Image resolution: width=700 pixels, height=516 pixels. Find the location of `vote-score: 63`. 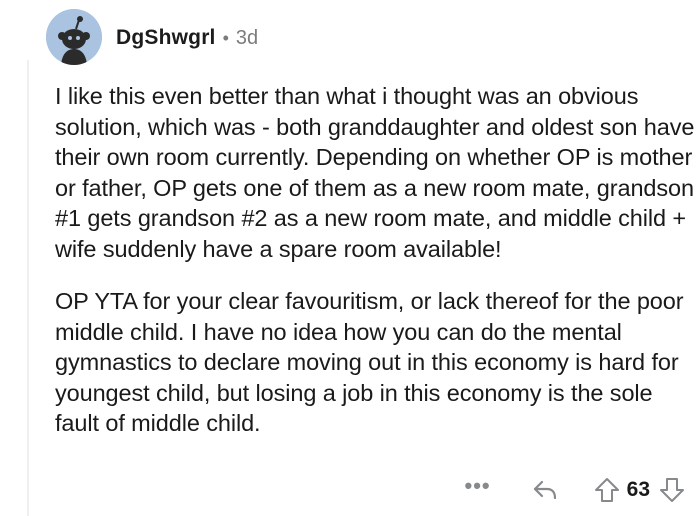

vote-score: 63 is located at coordinates (638, 489).